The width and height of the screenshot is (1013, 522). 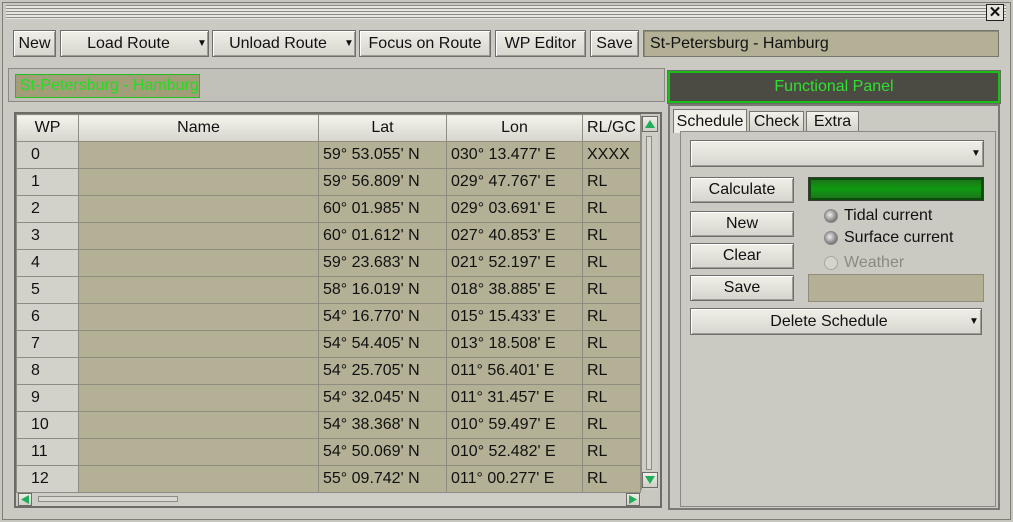 What do you see at coordinates (836, 321) in the screenshot?
I see `delete-schedule-dropdown: Delete Schedule ▼` at bounding box center [836, 321].